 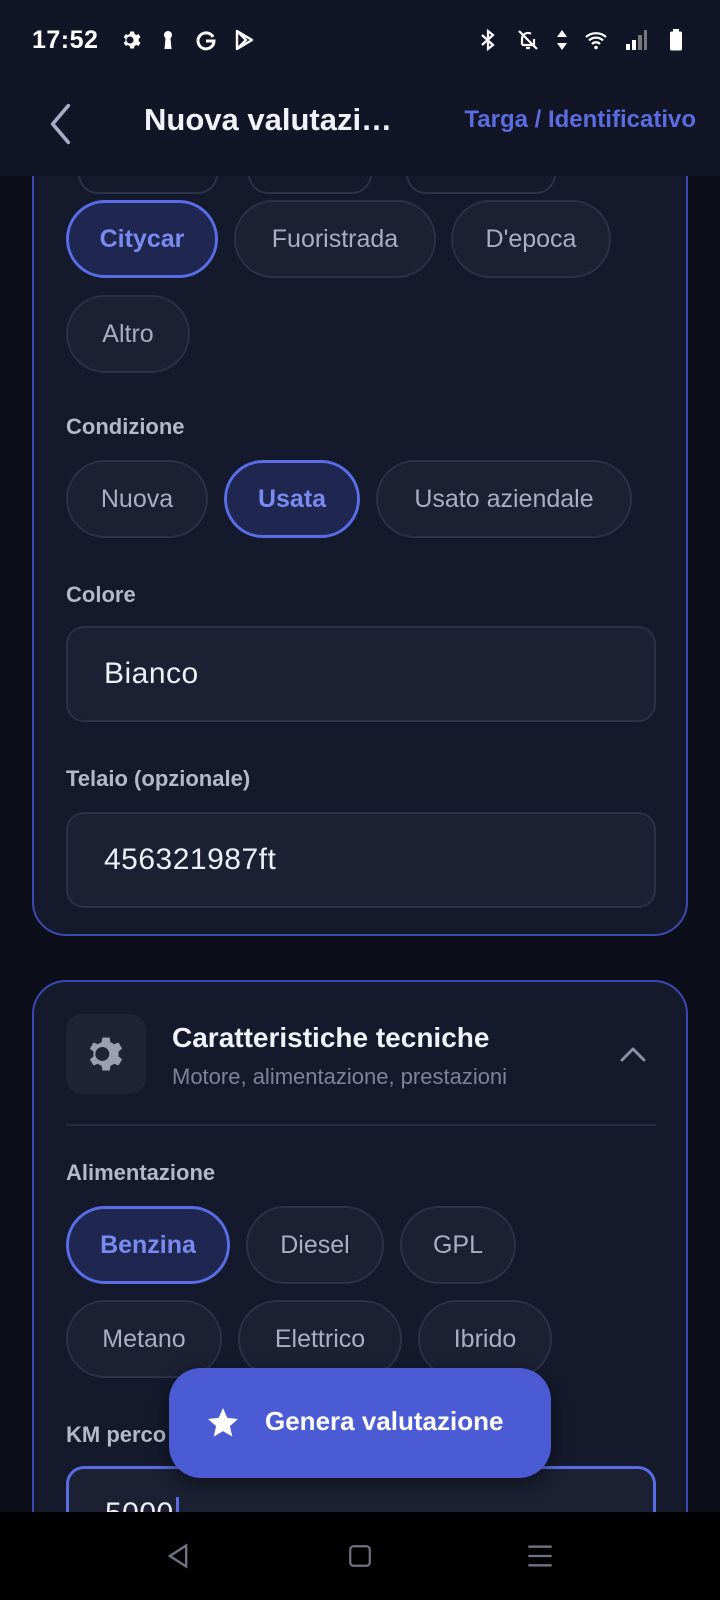 What do you see at coordinates (580, 120) in the screenshot?
I see `plate-identifier-link: Targa / Identificativo` at bounding box center [580, 120].